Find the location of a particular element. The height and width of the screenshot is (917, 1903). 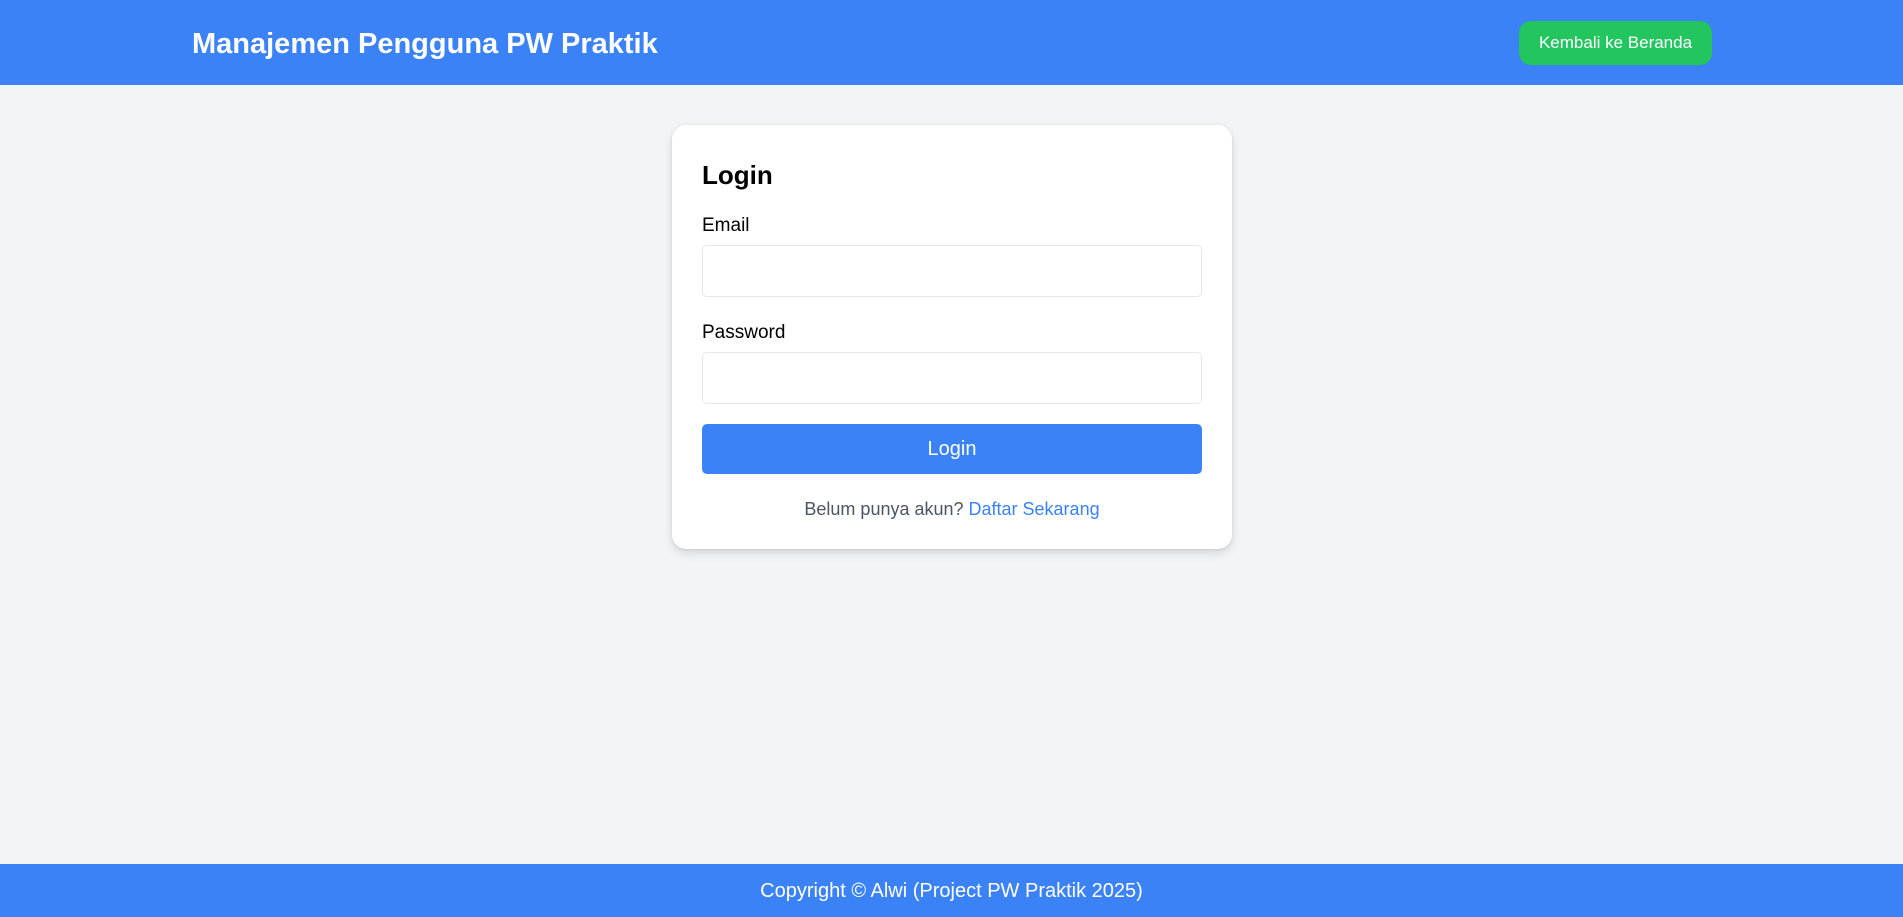

register-link: Daftar Sekarang is located at coordinates (1034, 509).